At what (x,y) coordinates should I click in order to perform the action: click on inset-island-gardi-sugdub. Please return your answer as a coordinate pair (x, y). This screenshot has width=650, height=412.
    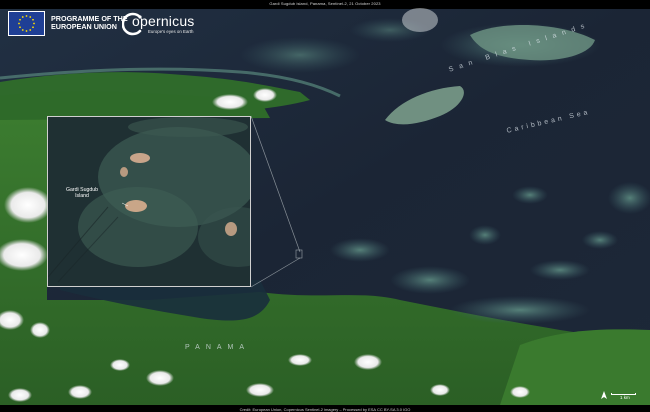
    Looking at the image, I should click on (136, 206).